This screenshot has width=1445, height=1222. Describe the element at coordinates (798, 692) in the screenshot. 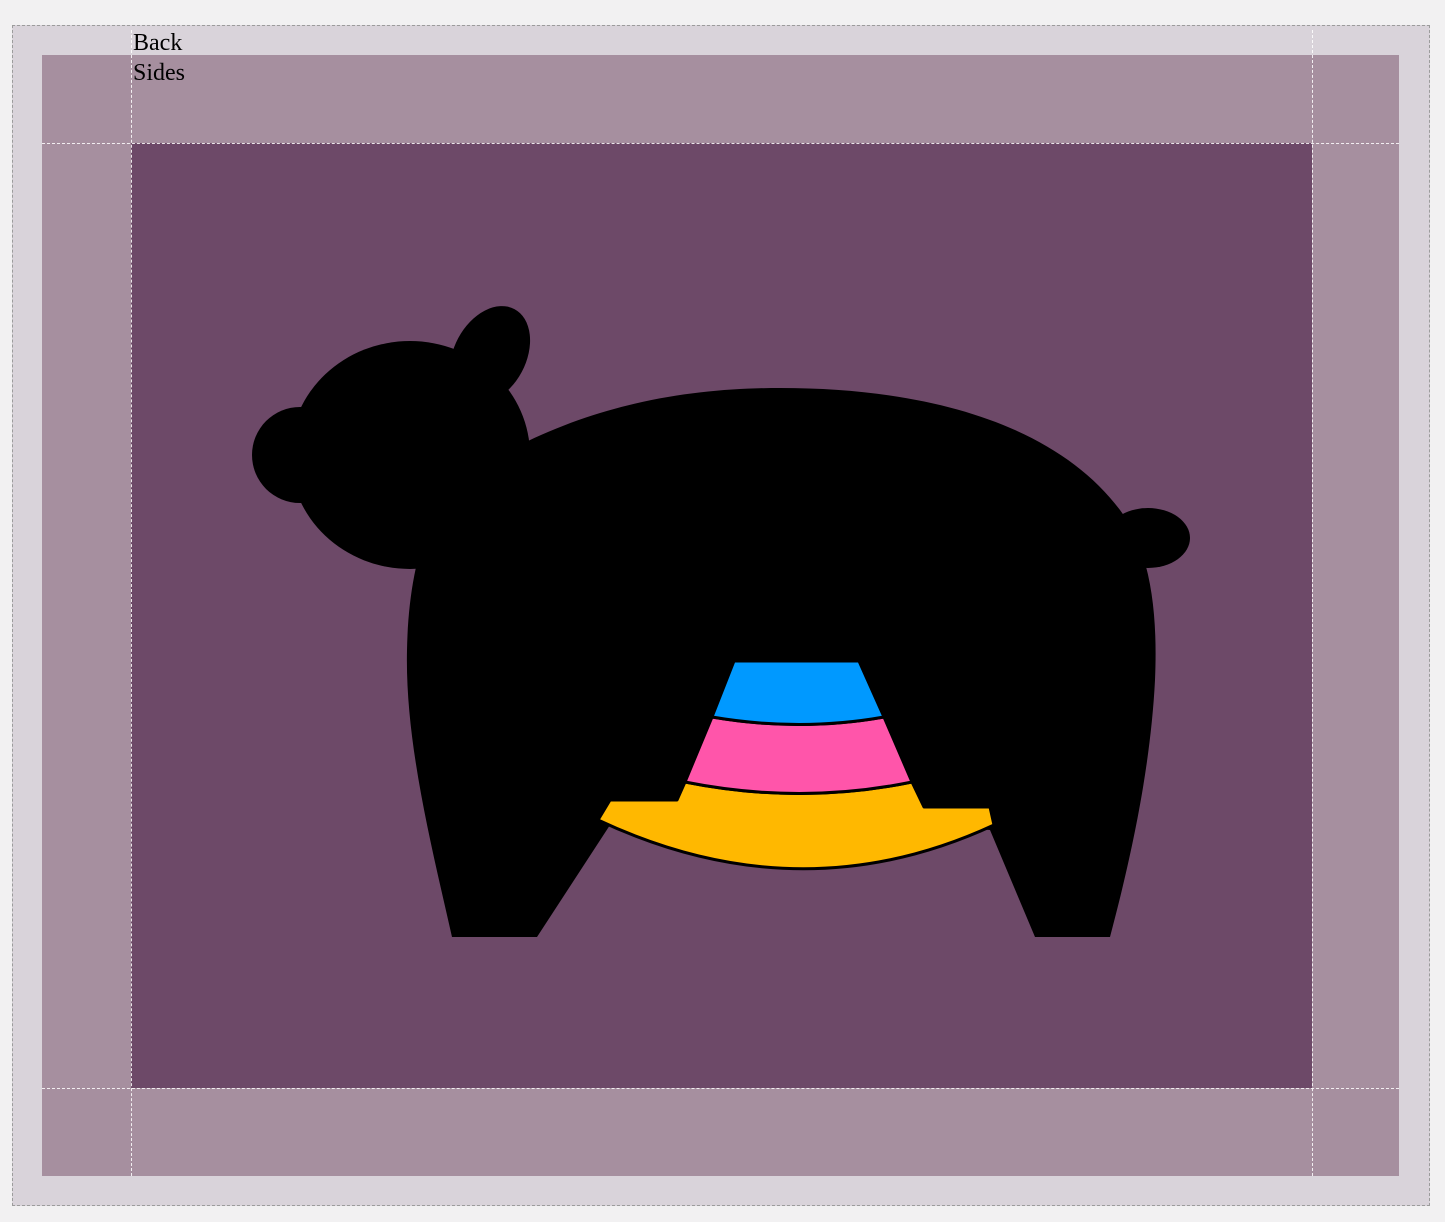

I see `stripe-blue` at that location.